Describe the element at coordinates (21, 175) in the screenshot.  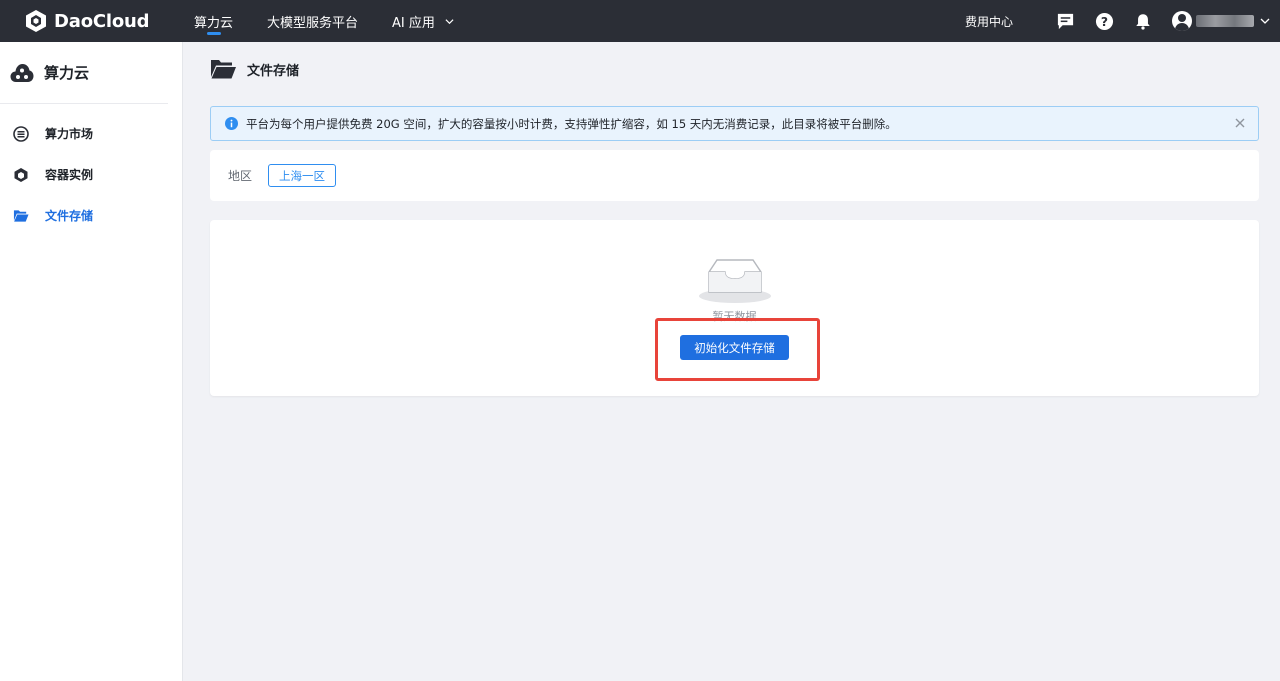
I see `container-icon` at that location.